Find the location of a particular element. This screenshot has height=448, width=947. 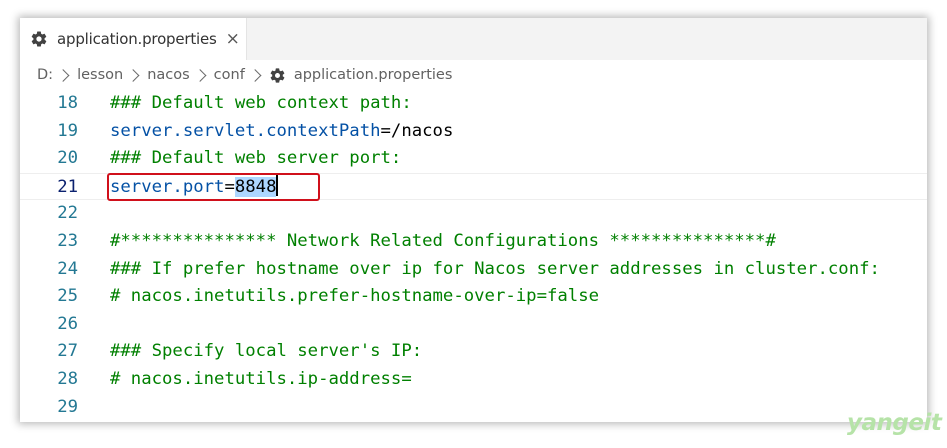

breadcrumb-item-drive: D: is located at coordinates (45, 75).